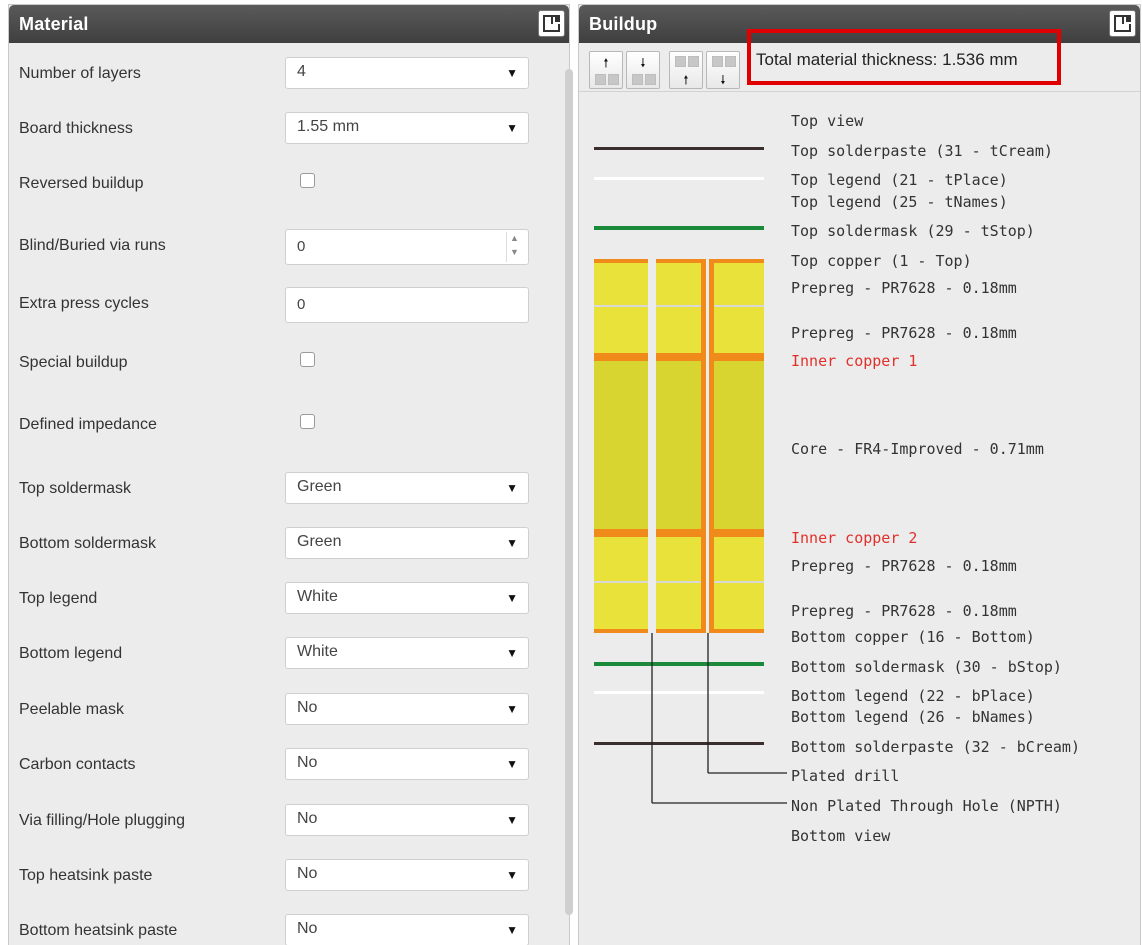 This screenshot has width=1142, height=945. What do you see at coordinates (917, 449) in the screenshot?
I see `layer-label-core: Core - FR4-Improved - 0.71mm` at bounding box center [917, 449].